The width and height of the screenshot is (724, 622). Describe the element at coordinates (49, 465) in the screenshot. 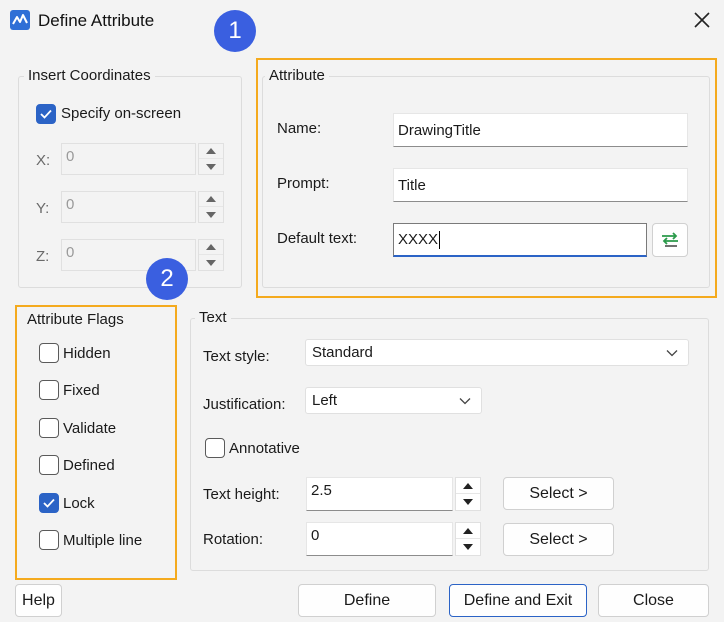

I see `defined-checkbox` at that location.